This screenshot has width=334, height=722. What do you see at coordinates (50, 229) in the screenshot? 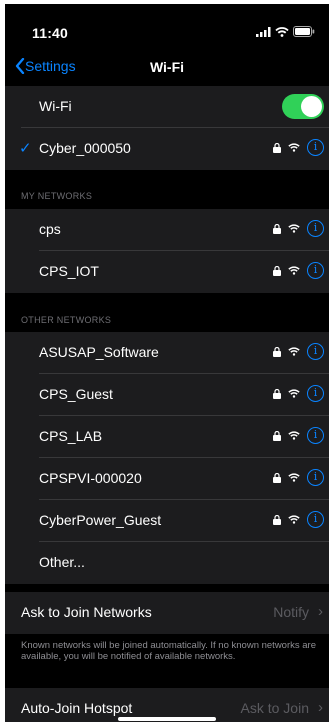
I see `network-name: cps` at bounding box center [50, 229].